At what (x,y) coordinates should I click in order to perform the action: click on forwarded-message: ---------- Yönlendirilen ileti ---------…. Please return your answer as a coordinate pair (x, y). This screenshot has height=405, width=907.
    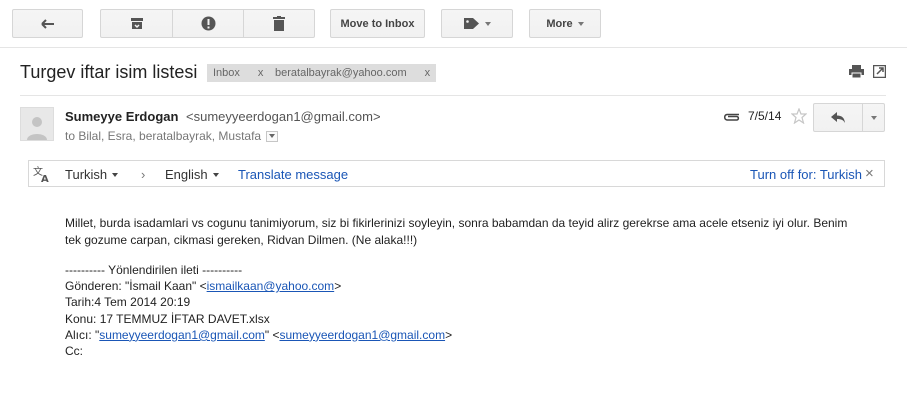
    Looking at the image, I should click on (258, 310).